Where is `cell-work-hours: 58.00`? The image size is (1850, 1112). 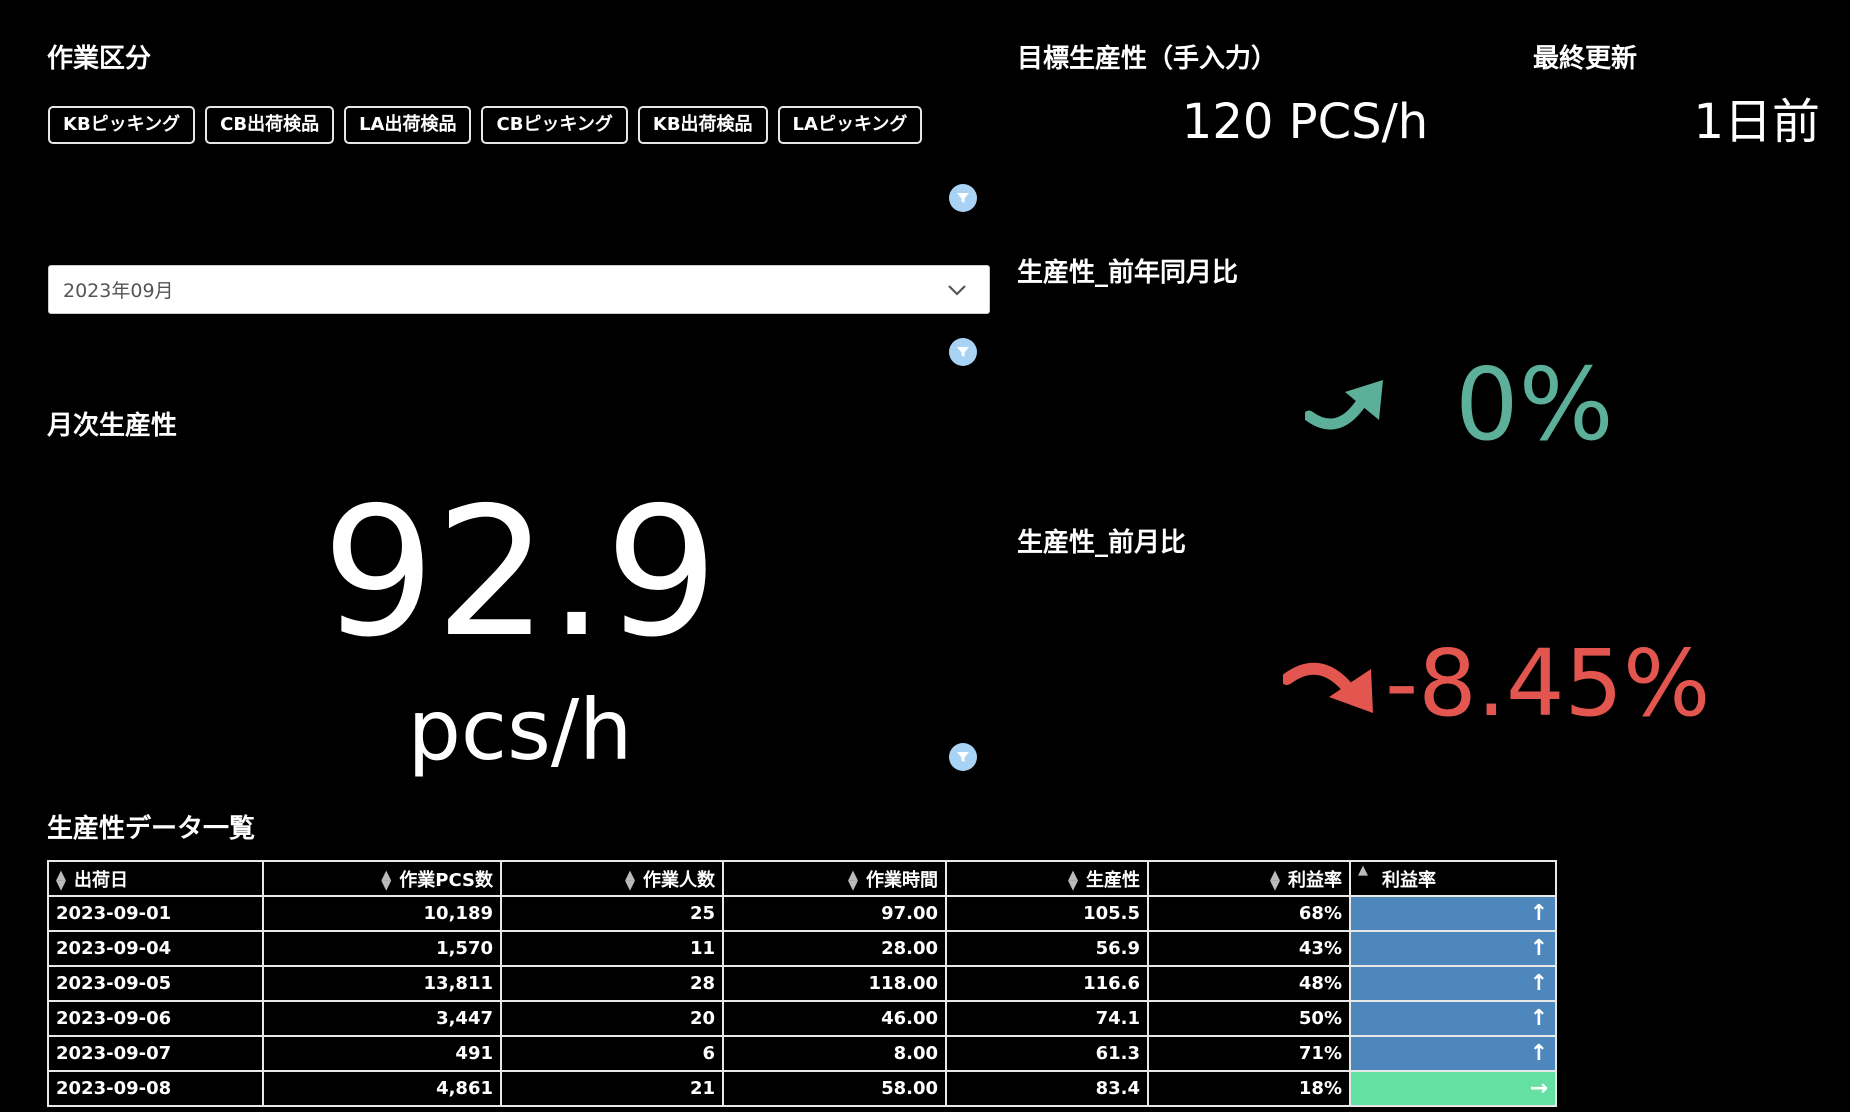 cell-work-hours: 58.00 is located at coordinates (834, 1088).